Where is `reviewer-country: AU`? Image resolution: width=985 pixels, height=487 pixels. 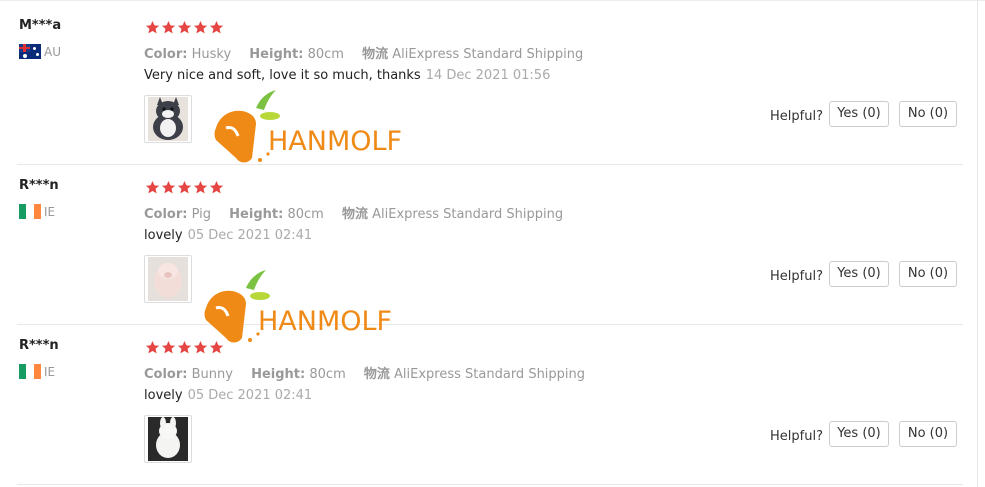
reviewer-country: AU is located at coordinates (40, 51).